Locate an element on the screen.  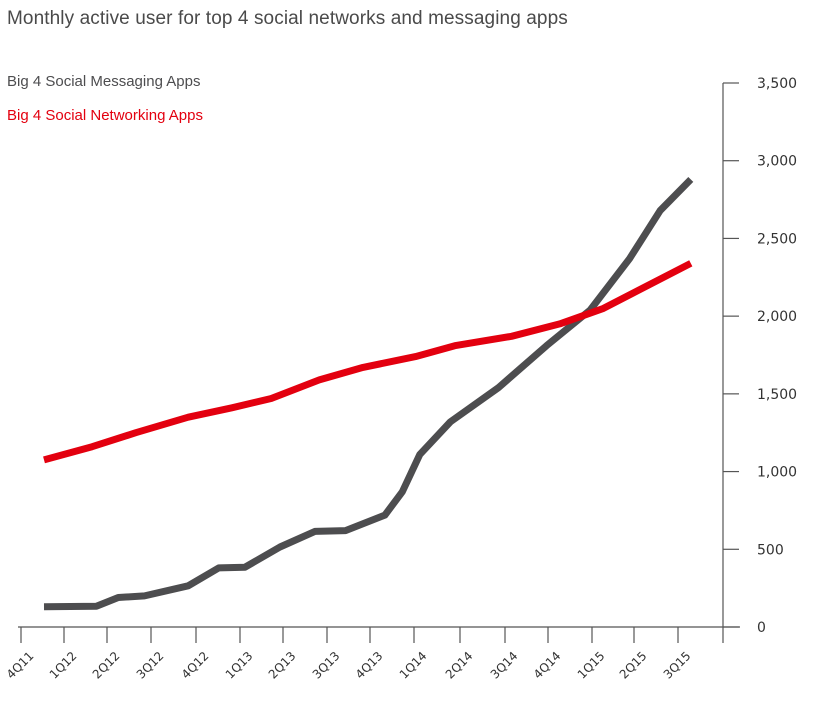
y-tick-label: 2,500 is located at coordinates (777, 239).